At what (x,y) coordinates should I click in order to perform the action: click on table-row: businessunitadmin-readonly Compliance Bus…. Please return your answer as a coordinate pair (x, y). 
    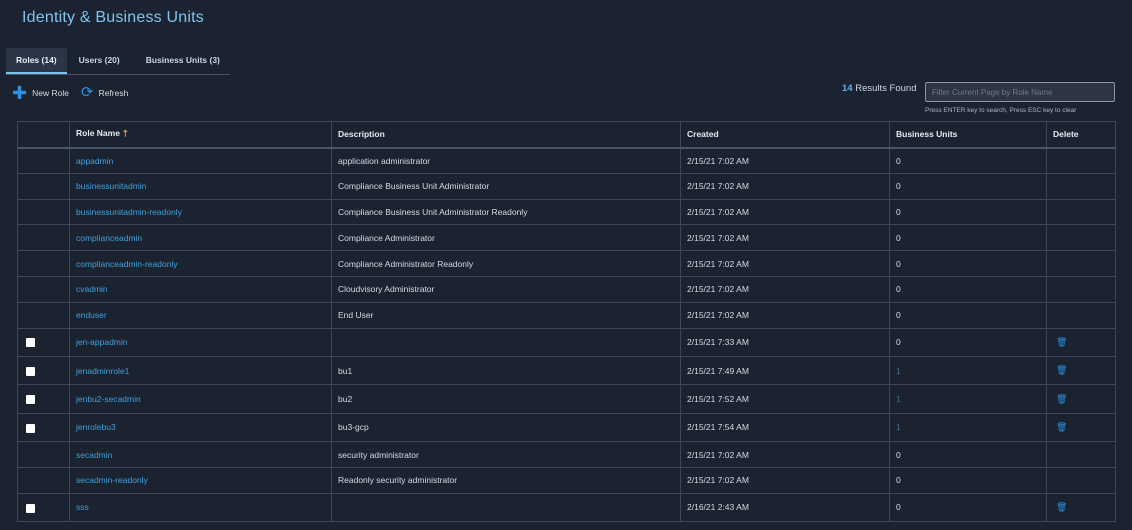
    Looking at the image, I should click on (566, 212).